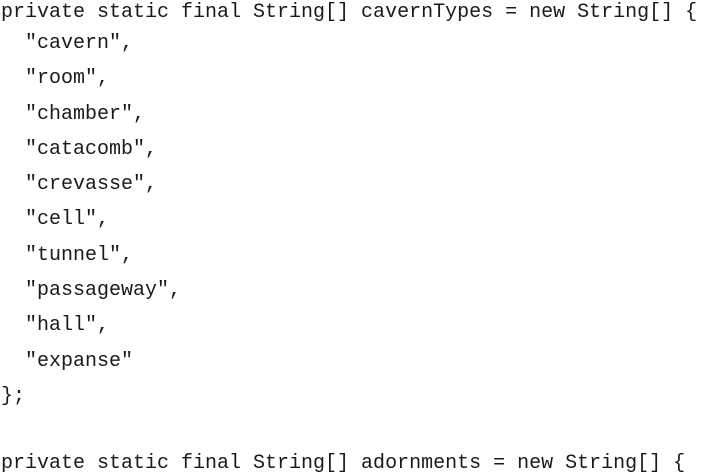 The height and width of the screenshot is (476, 709). What do you see at coordinates (79, 255) in the screenshot?
I see `code-line-tunnel: "tunnel",` at bounding box center [79, 255].